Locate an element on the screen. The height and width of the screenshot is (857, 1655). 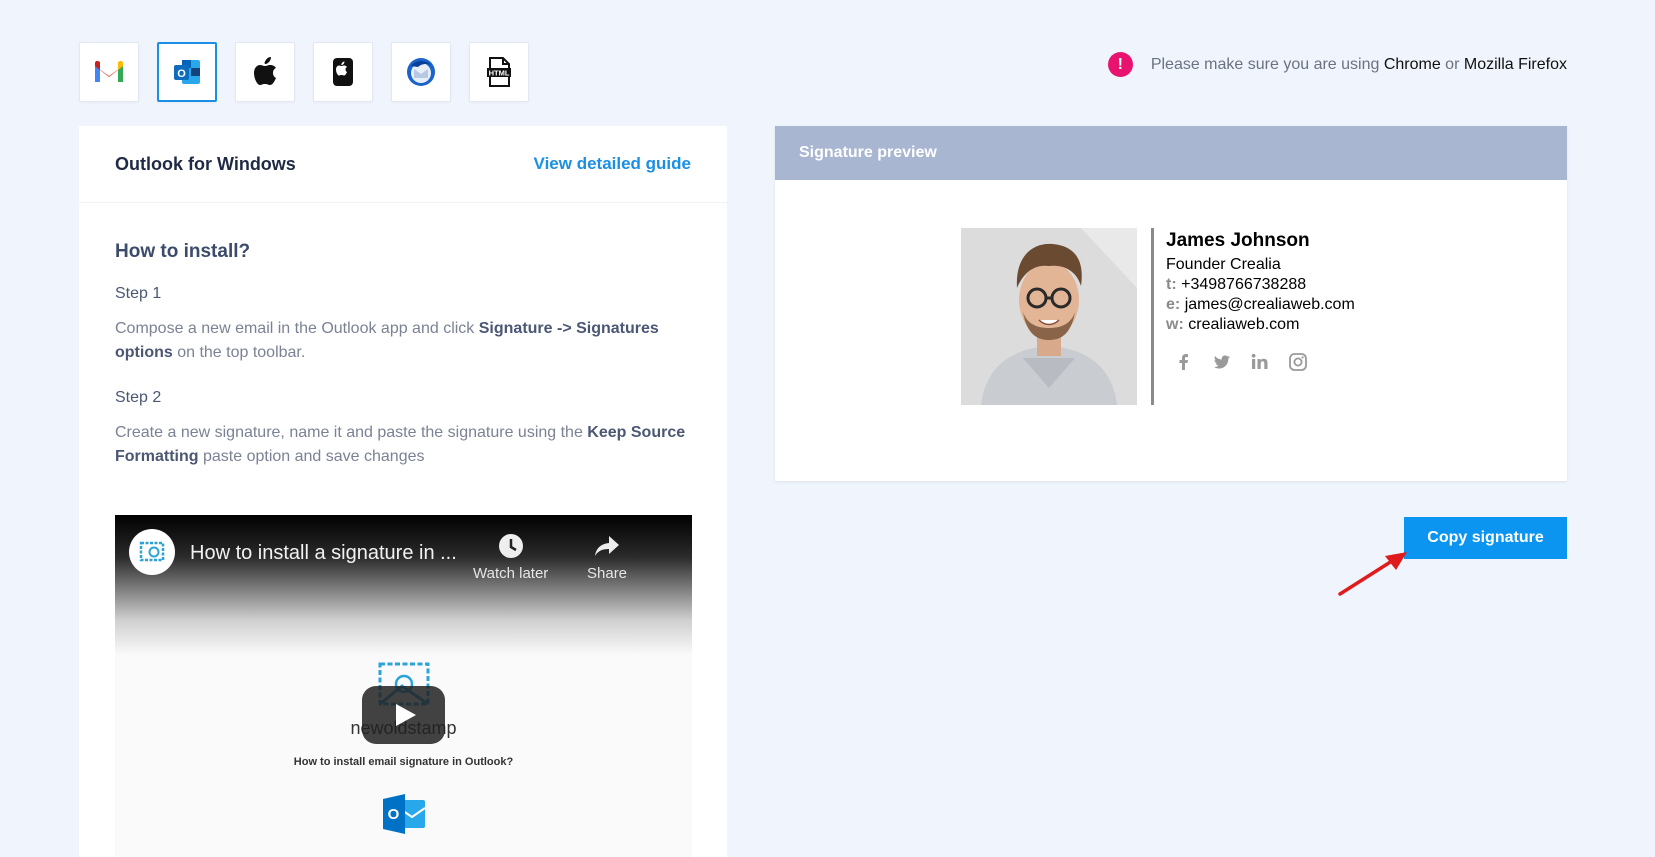
guide-header: Outlook for Windows View detailed guide is located at coordinates (403, 164).